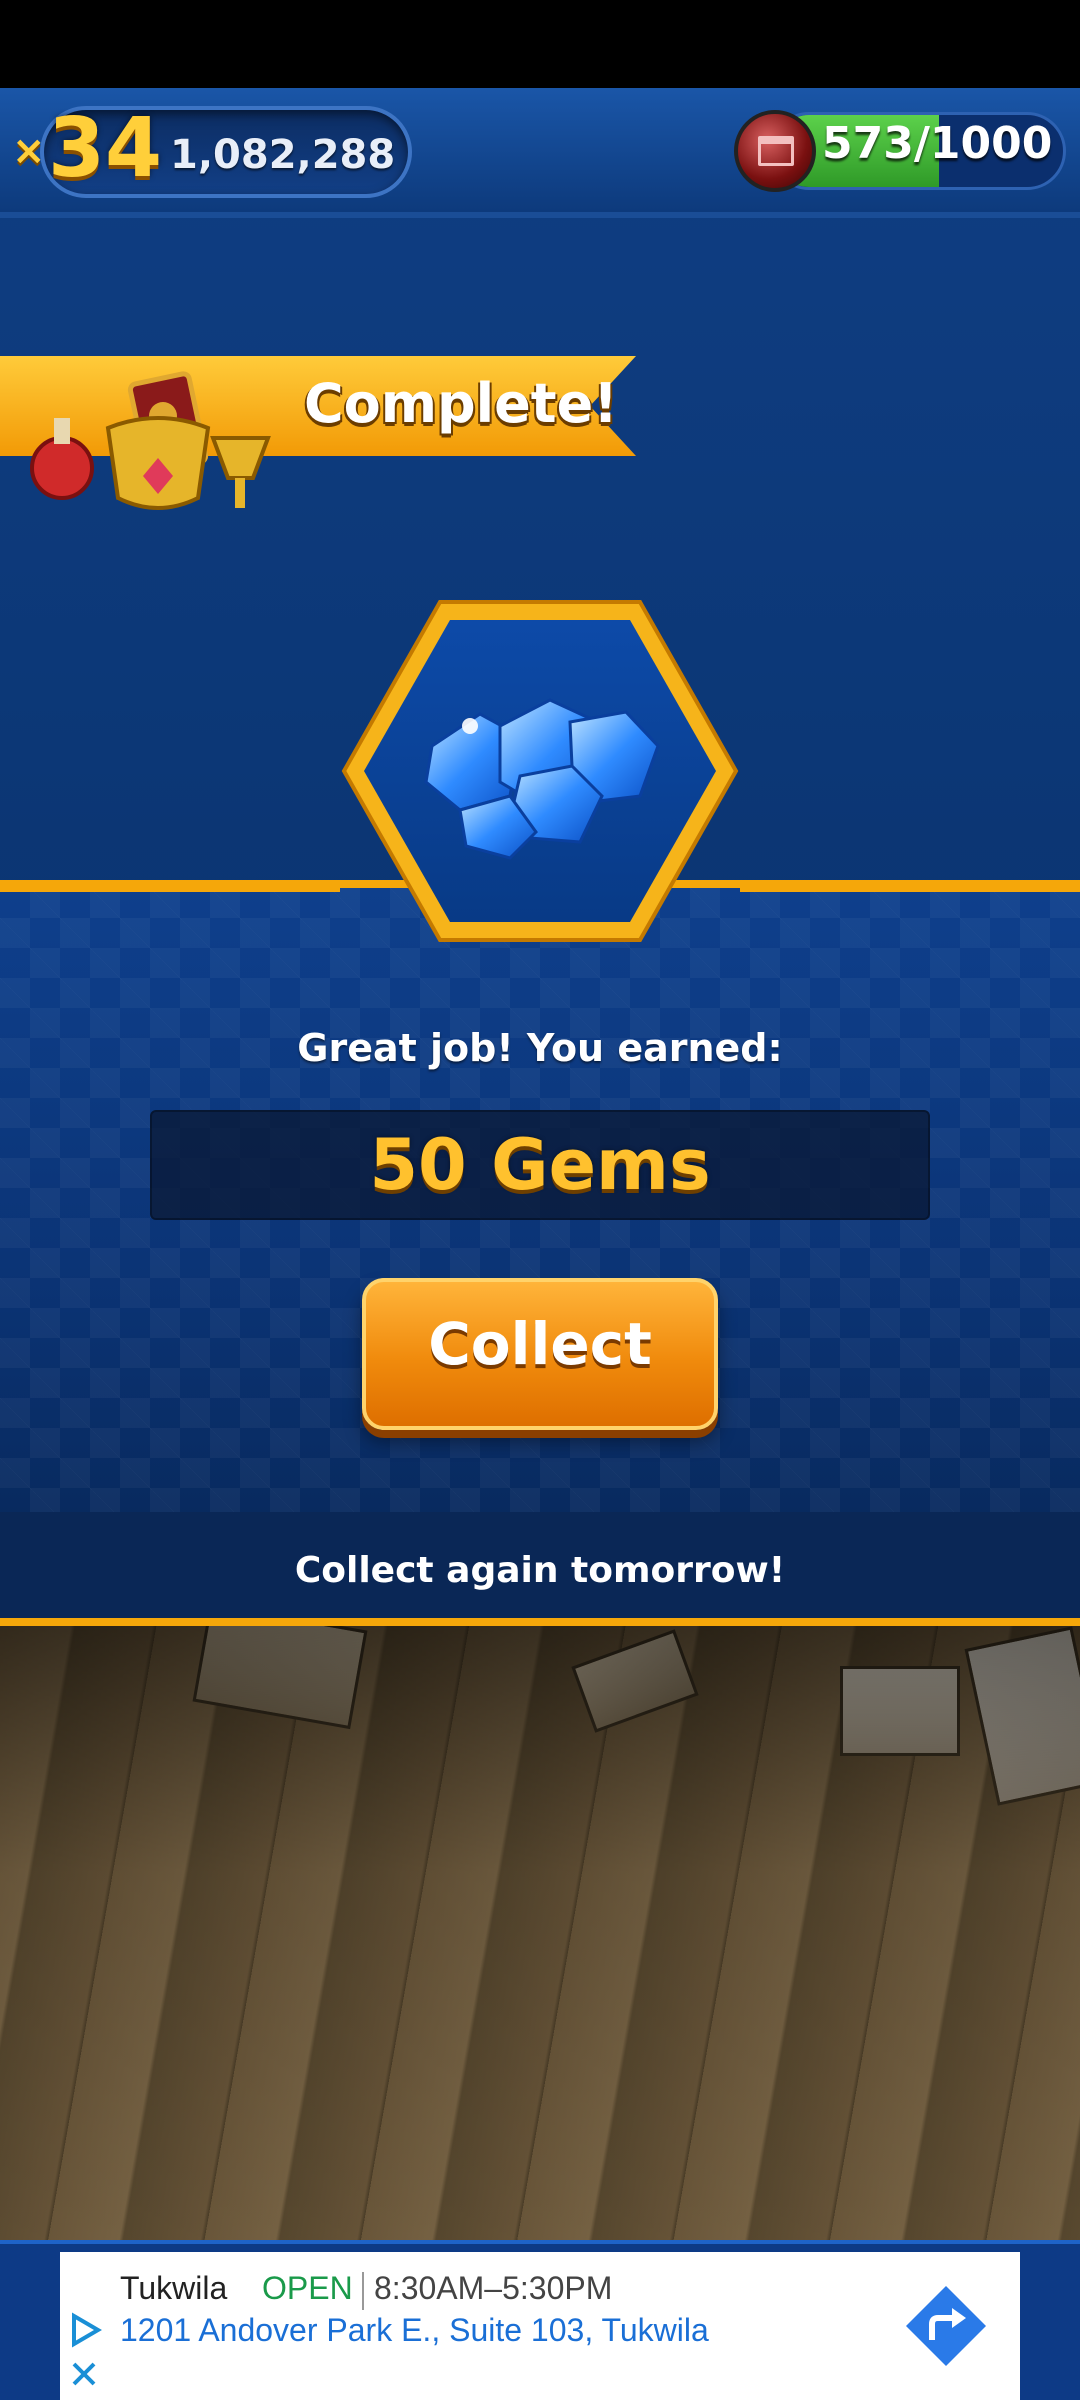 The height and width of the screenshot is (2400, 1080). Describe the element at coordinates (414, 2330) in the screenshot. I see `ad-address: 1201 Andover Park E., Suite 103, Tukwila` at that location.